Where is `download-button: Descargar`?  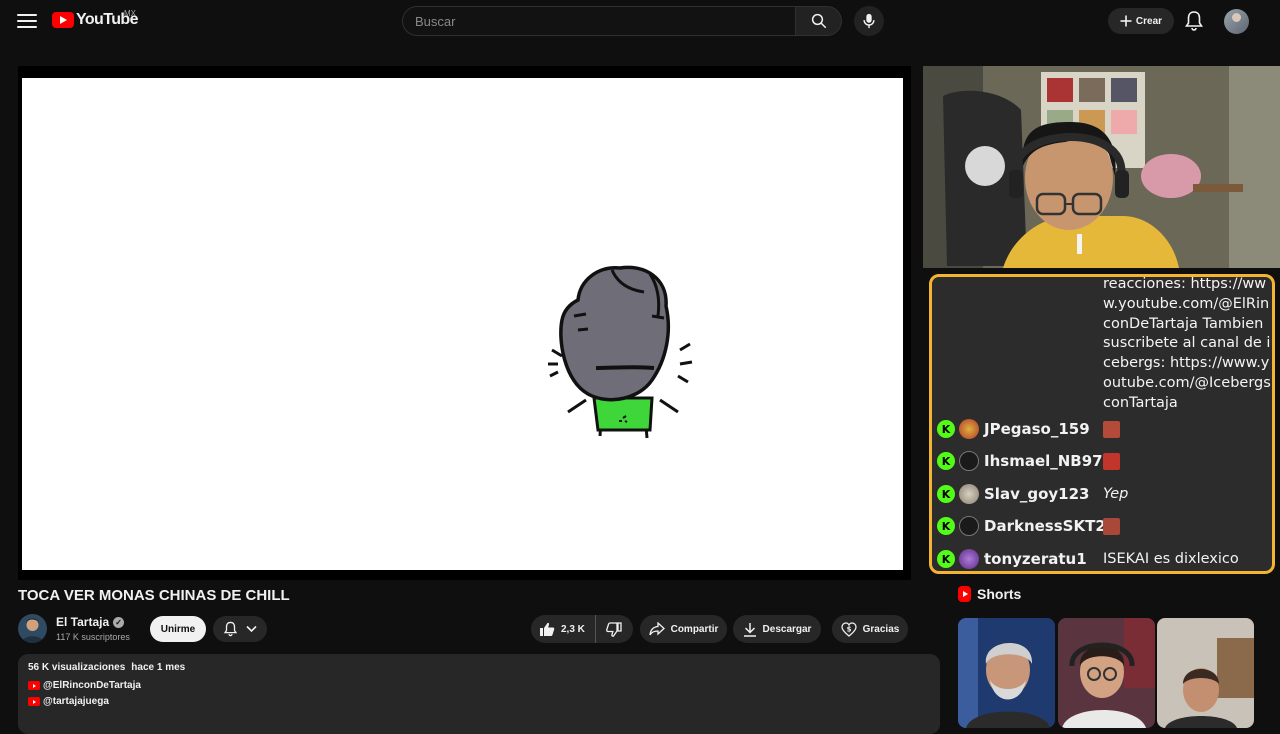
download-button: Descargar is located at coordinates (777, 629).